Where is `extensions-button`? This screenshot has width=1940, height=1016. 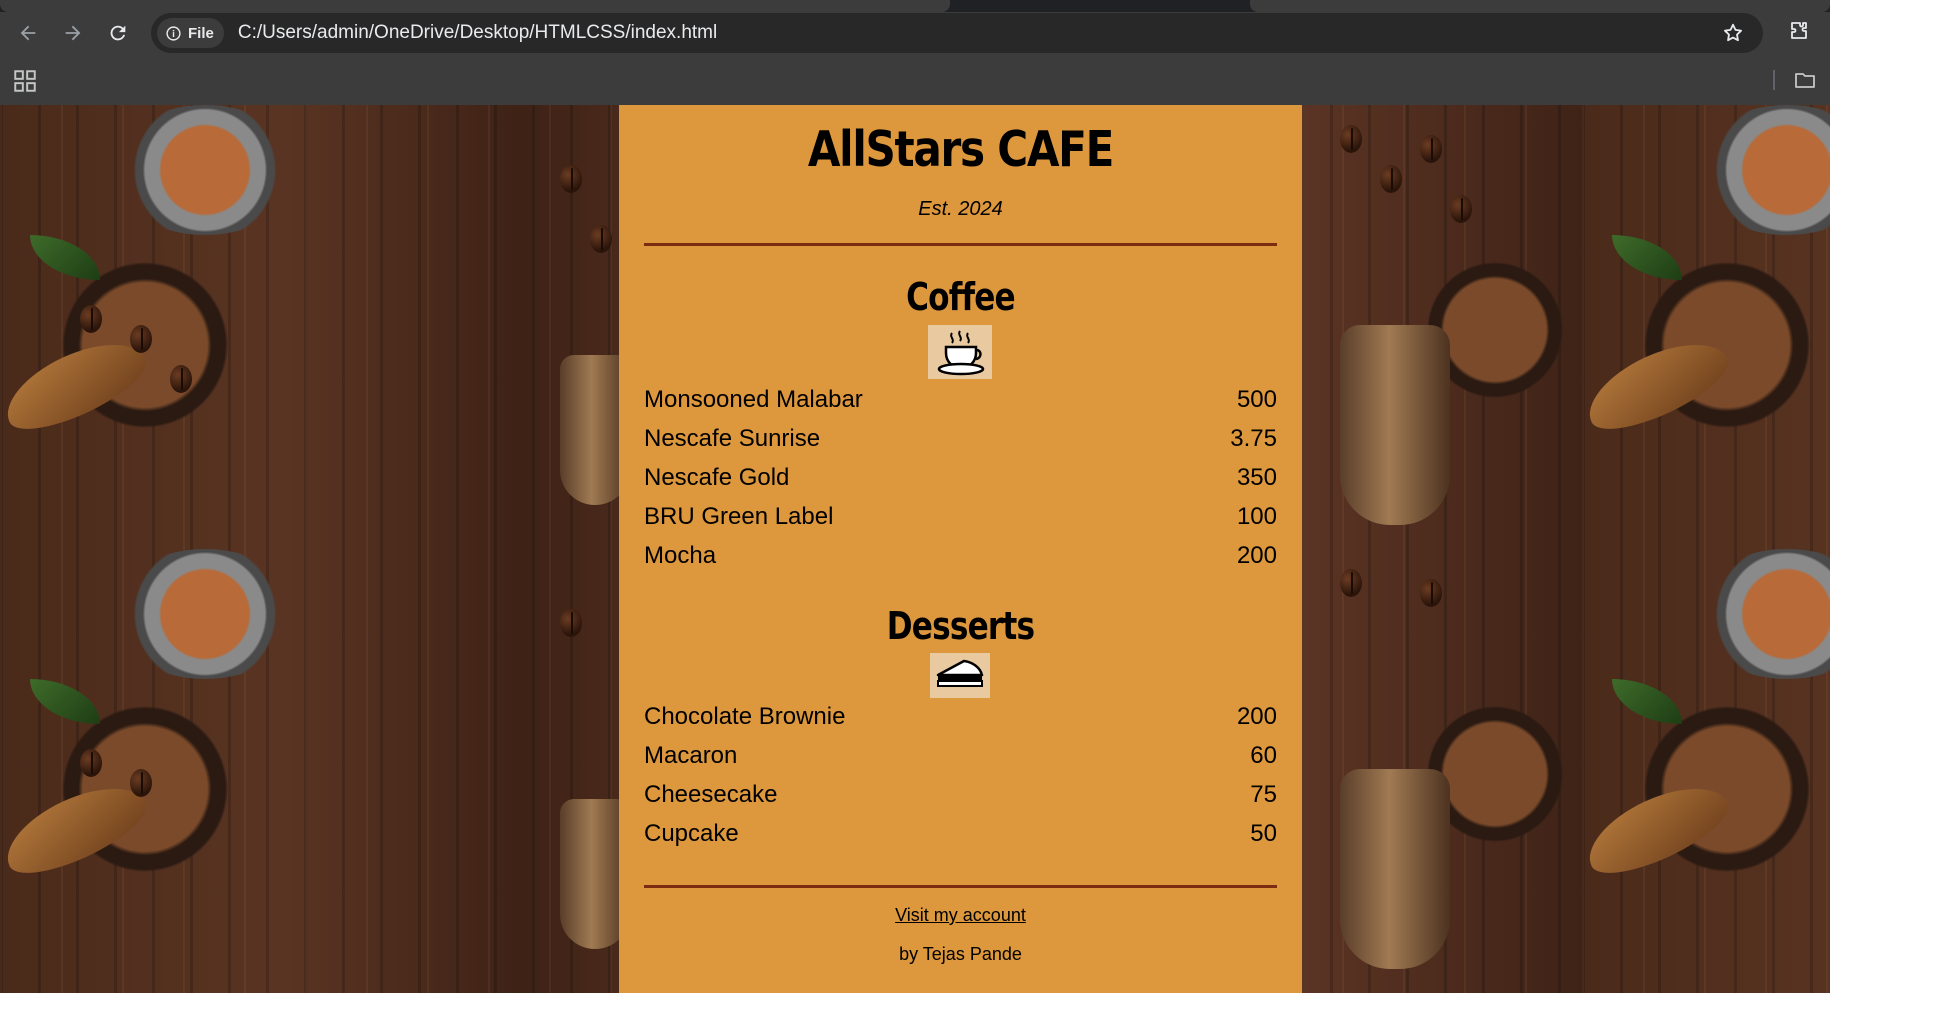 extensions-button is located at coordinates (1799, 31).